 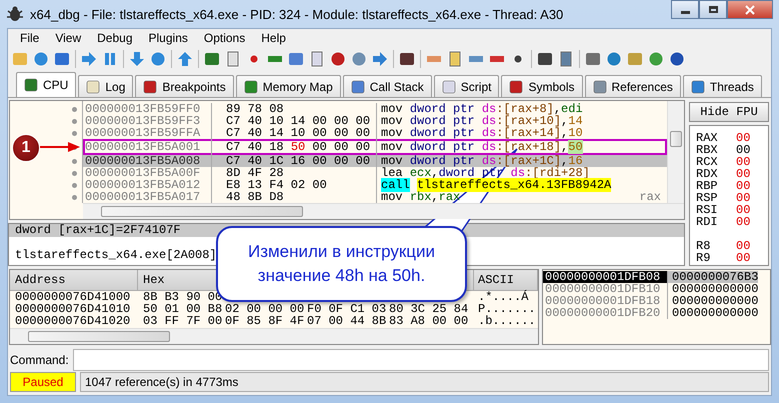 I want to click on bytes-cell: C7 40 1C 16 00 00 00, so click(x=294, y=161).